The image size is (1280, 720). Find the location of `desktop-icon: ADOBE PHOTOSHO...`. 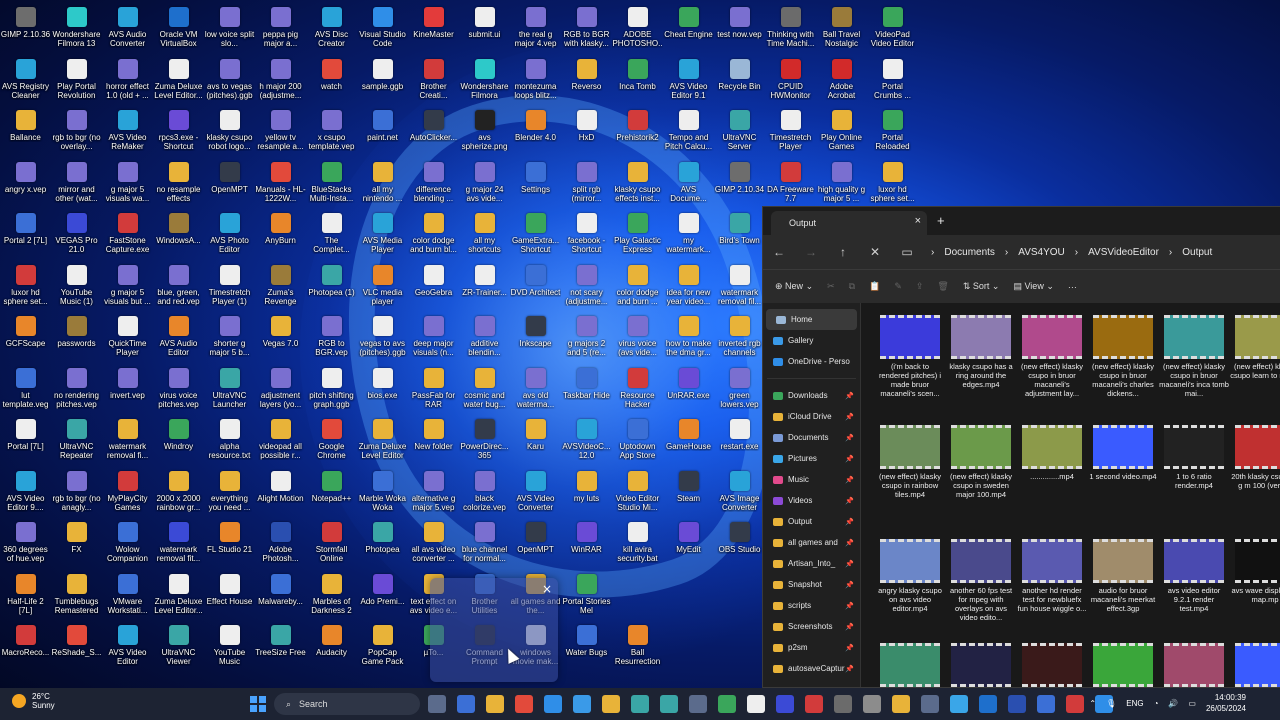

desktop-icon: ADOBE PHOTOSHO... is located at coordinates (637, 29).